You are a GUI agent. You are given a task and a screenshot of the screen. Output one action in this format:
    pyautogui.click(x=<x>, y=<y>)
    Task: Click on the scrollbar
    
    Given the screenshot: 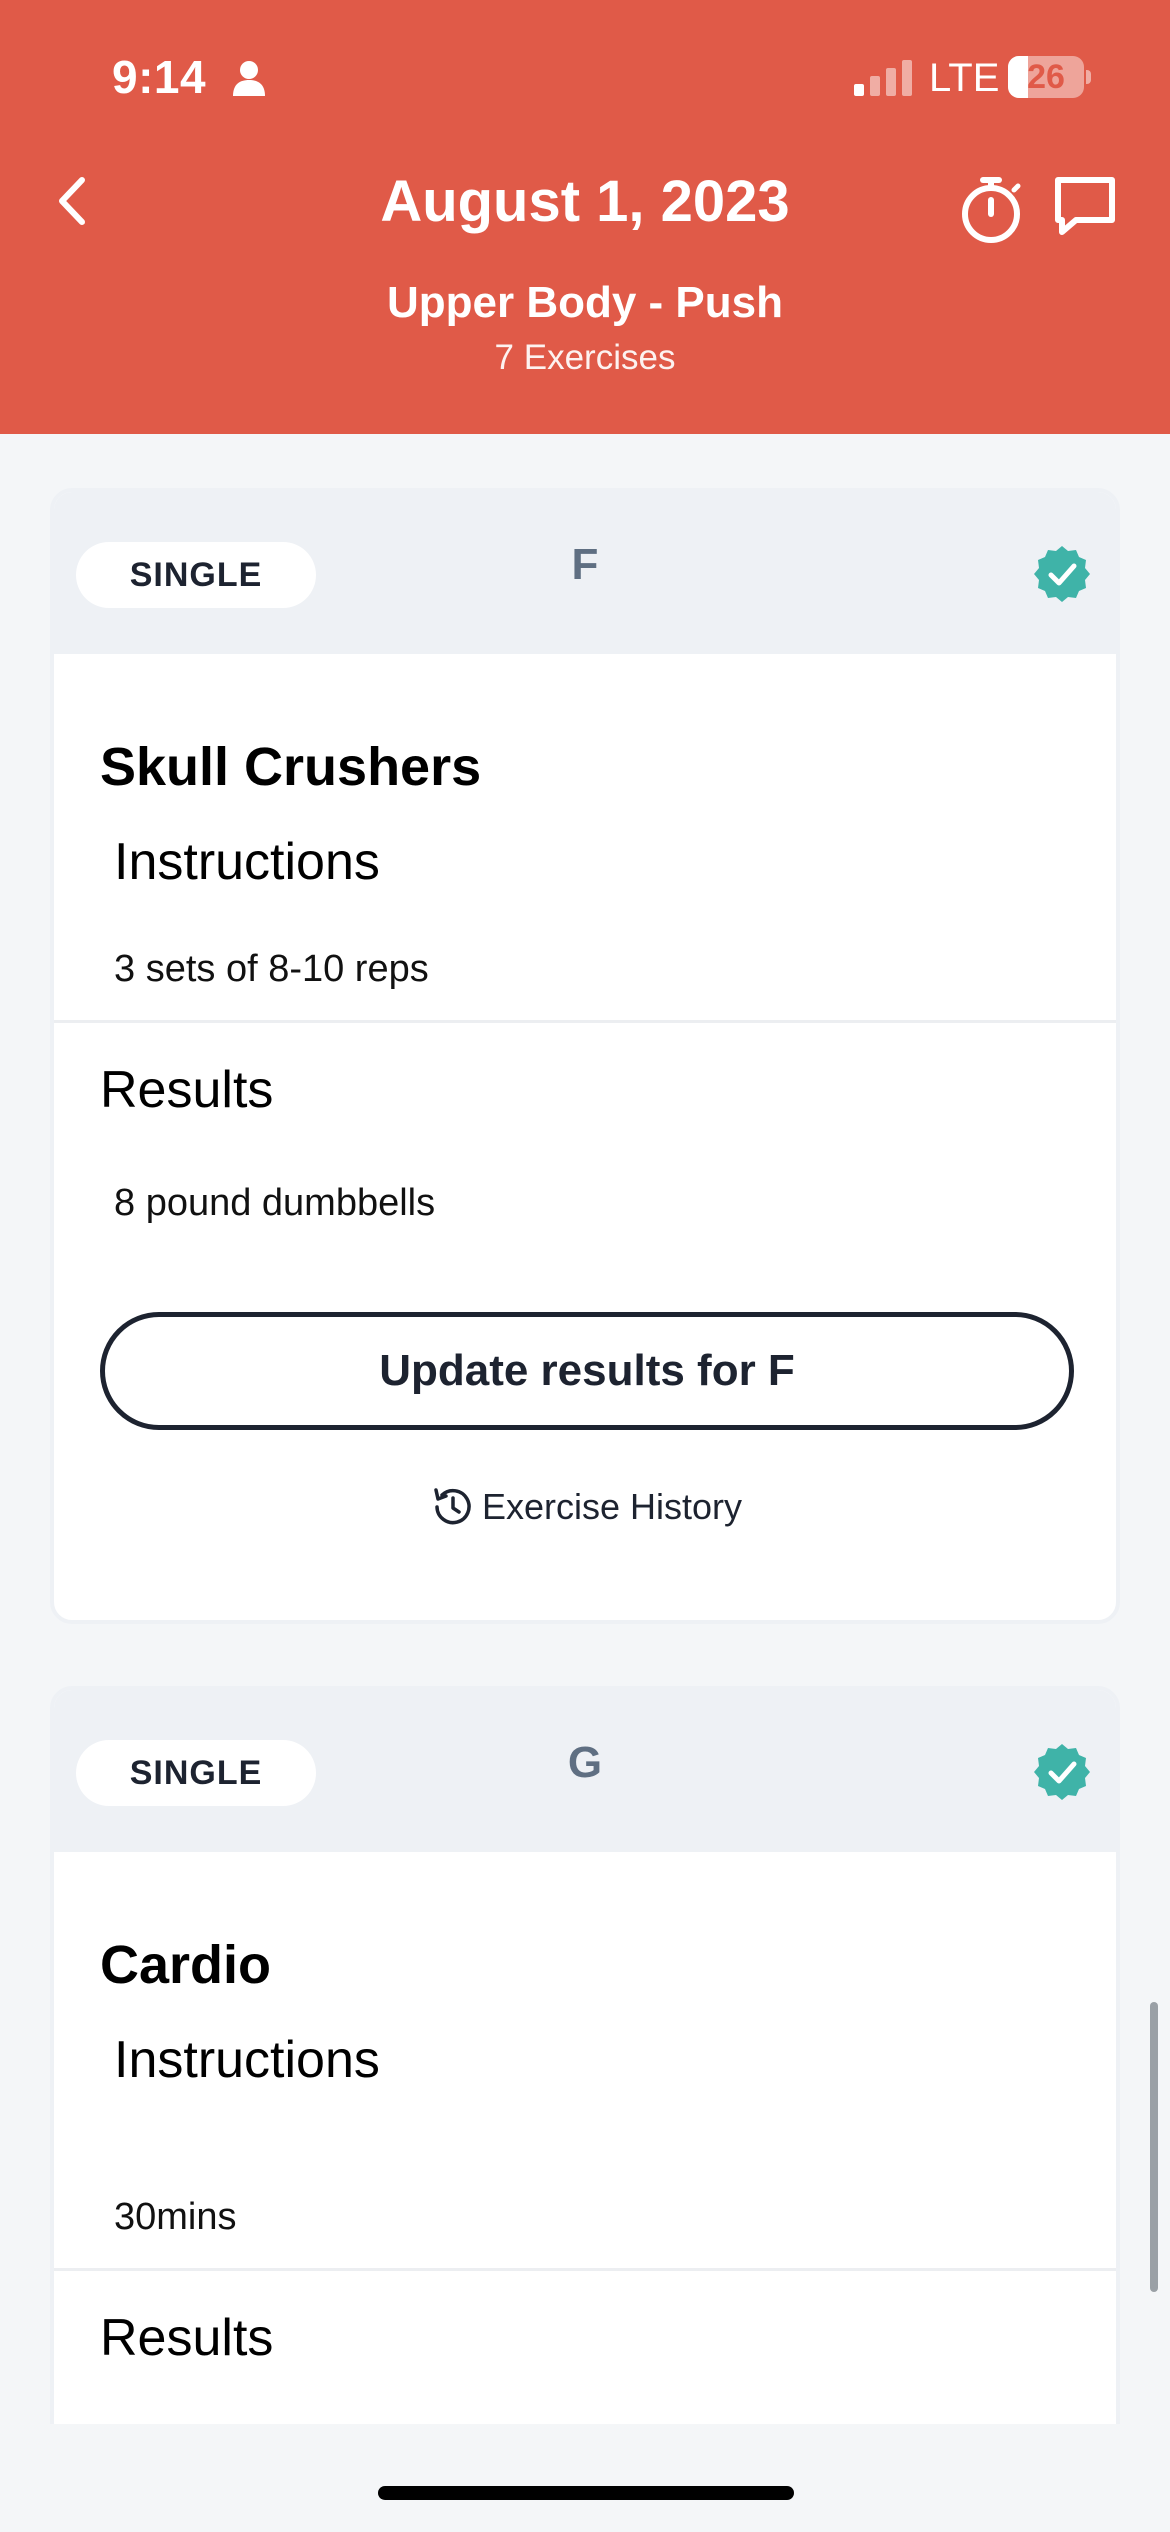 What is the action you would take?
    pyautogui.click(x=1154, y=2147)
    